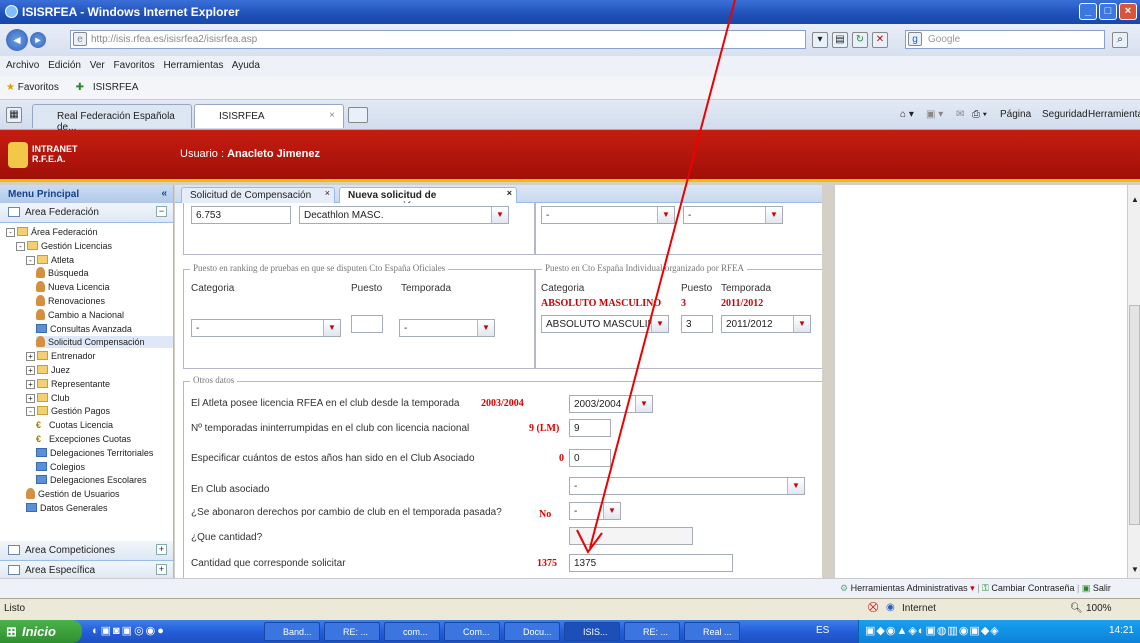 The width and height of the screenshot is (1140, 643). I want to click on favorites-label: Favoritos, so click(38, 87).